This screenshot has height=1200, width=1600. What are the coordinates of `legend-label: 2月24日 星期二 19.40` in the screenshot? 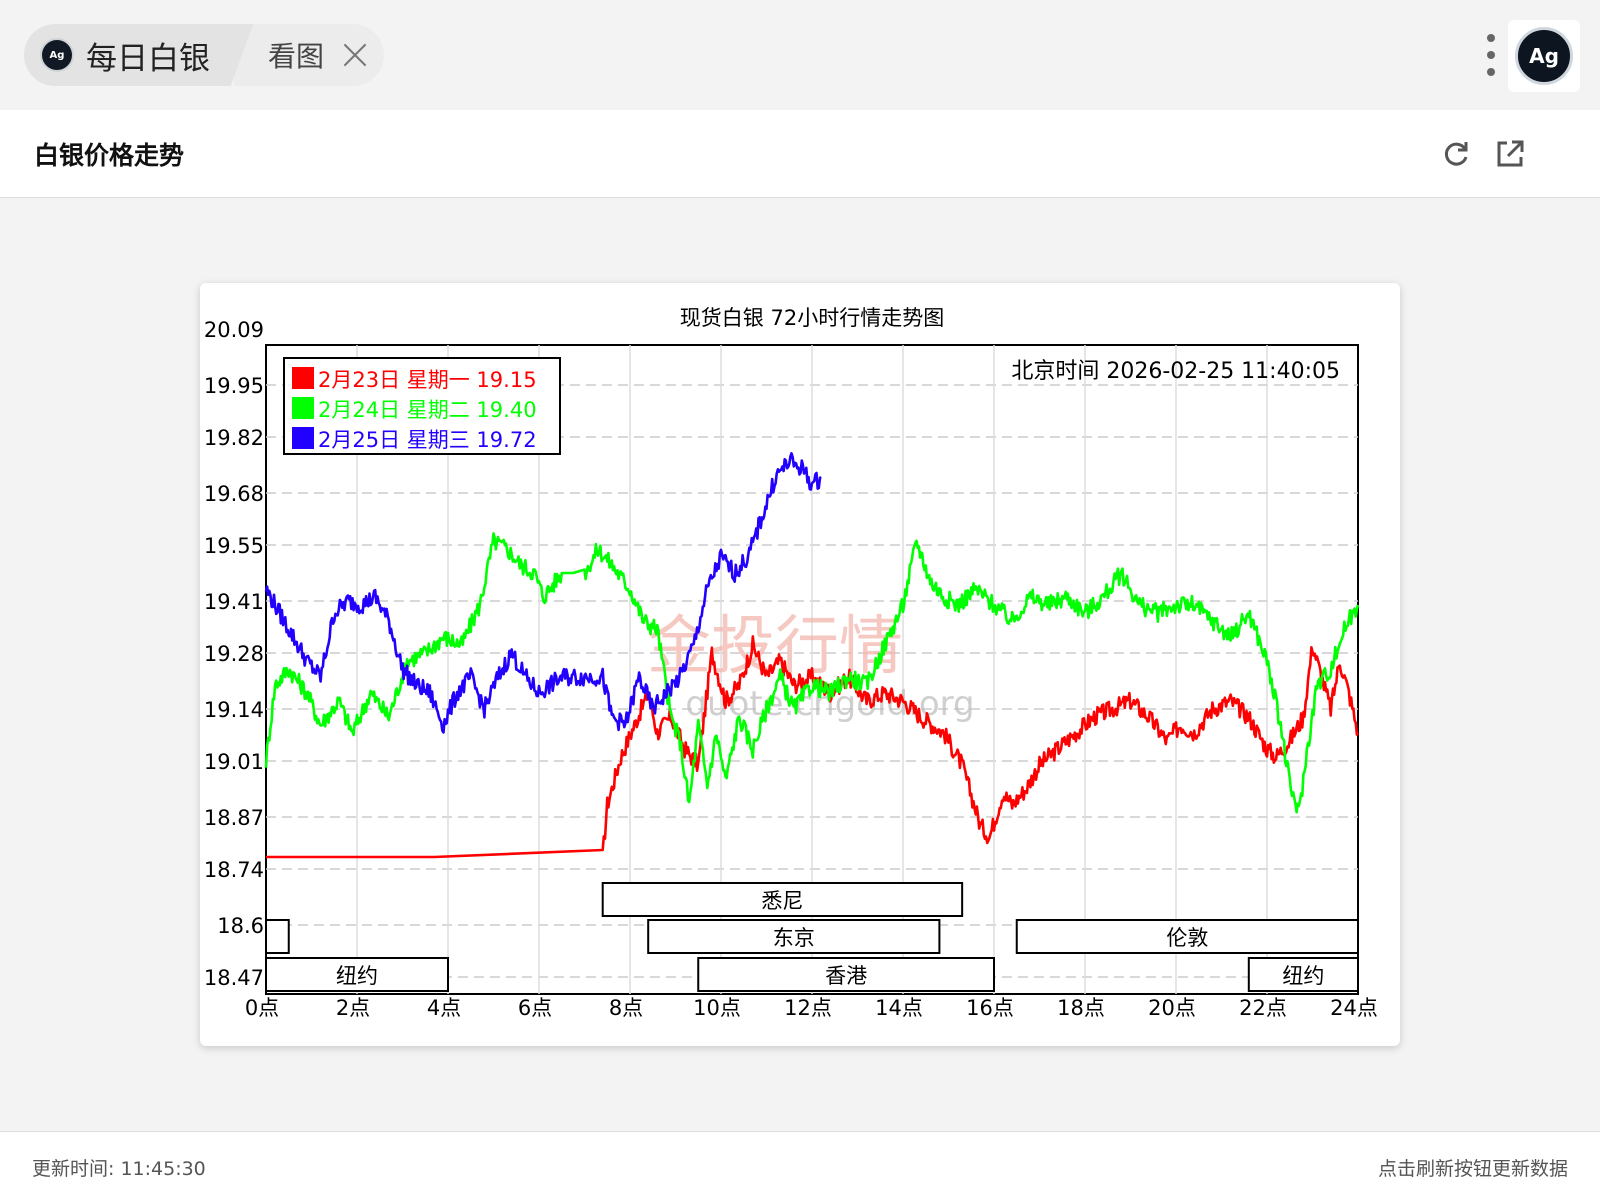 It's located at (427, 410).